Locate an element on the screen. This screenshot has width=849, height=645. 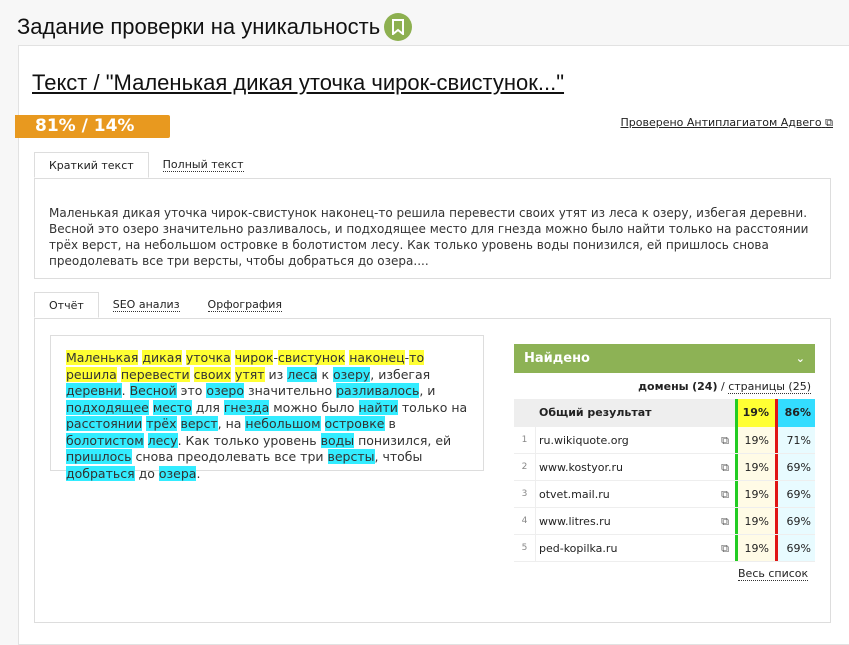
highlight-yellow: утят is located at coordinates (250, 374).